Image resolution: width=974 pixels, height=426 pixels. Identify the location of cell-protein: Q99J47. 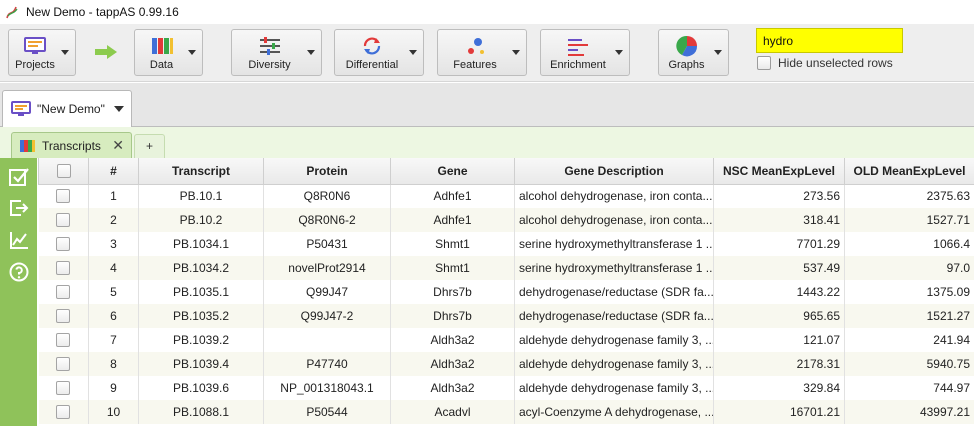
(327, 292).